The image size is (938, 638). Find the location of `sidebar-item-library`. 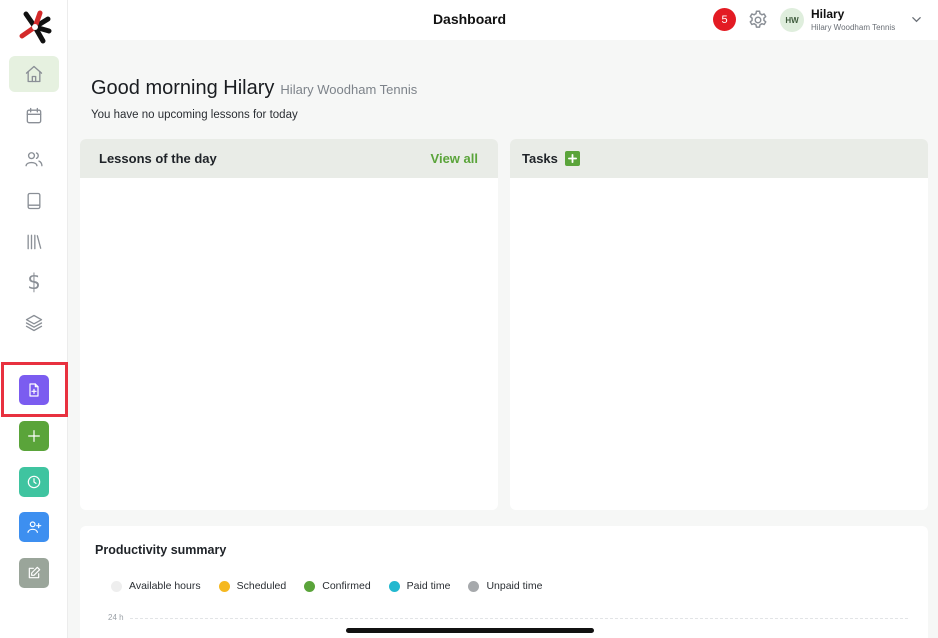

sidebar-item-library is located at coordinates (34, 242).